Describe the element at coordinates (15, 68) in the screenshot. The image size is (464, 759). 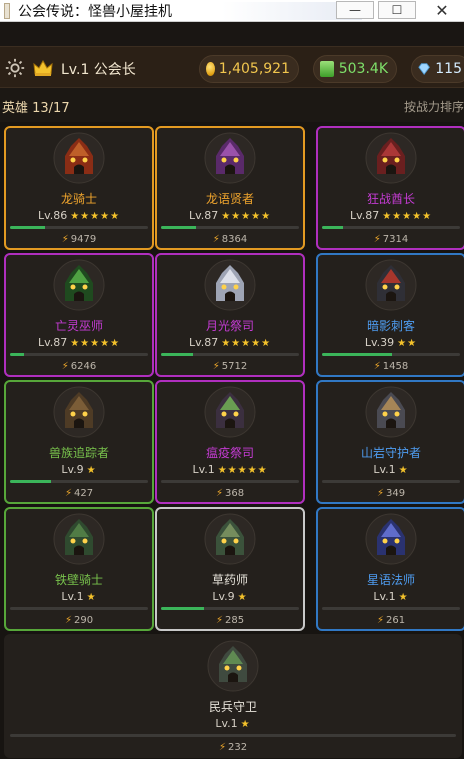
I see `gear-icon` at that location.